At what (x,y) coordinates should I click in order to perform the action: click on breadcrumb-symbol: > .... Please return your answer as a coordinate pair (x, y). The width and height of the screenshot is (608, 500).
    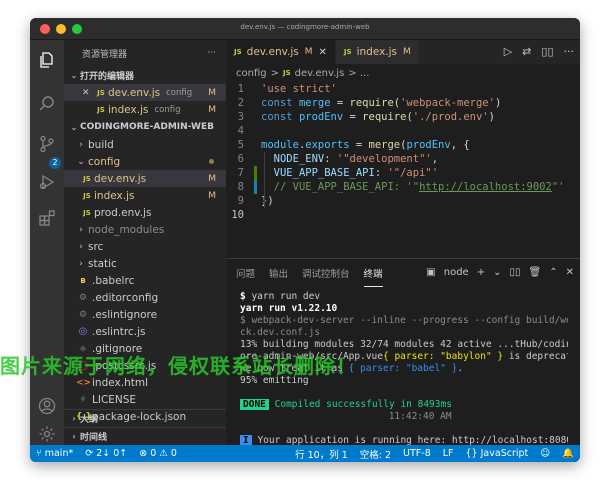
    Looking at the image, I should click on (358, 73).